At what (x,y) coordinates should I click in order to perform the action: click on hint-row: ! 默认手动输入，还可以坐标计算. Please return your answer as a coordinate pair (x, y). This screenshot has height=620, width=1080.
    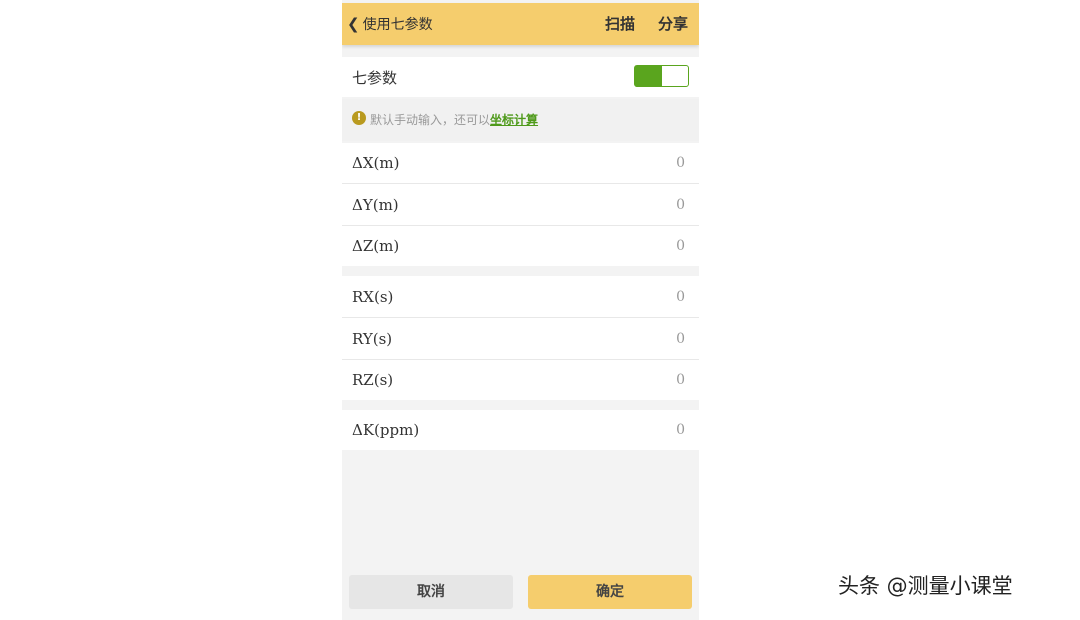
    Looking at the image, I should click on (520, 120).